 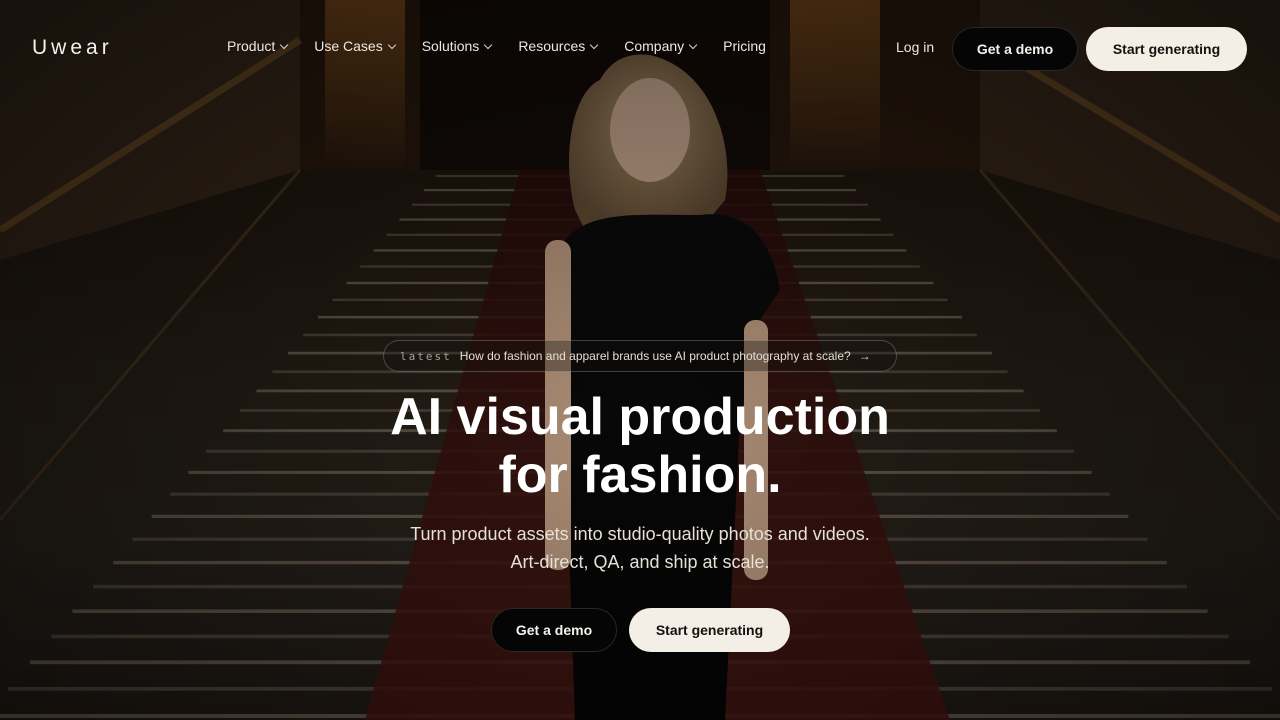 I want to click on hero-headline: AI visual production for fashion., so click(x=640, y=446).